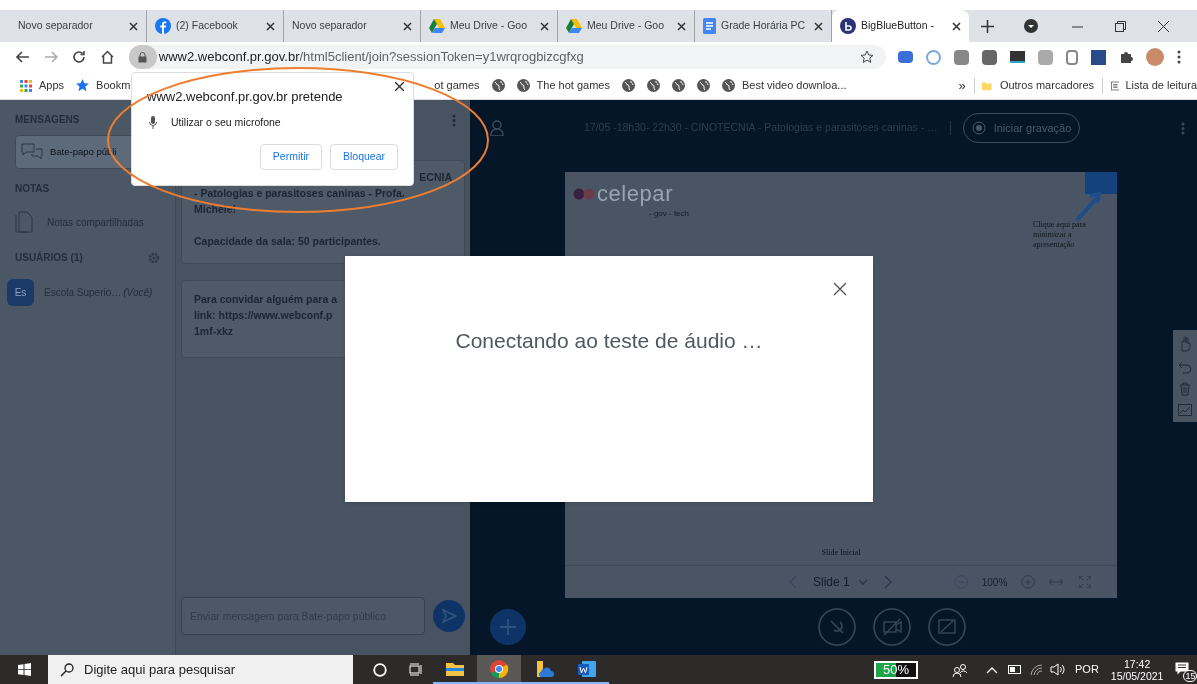 This screenshot has width=1197, height=684. I want to click on volume-icon, so click(1058, 669).